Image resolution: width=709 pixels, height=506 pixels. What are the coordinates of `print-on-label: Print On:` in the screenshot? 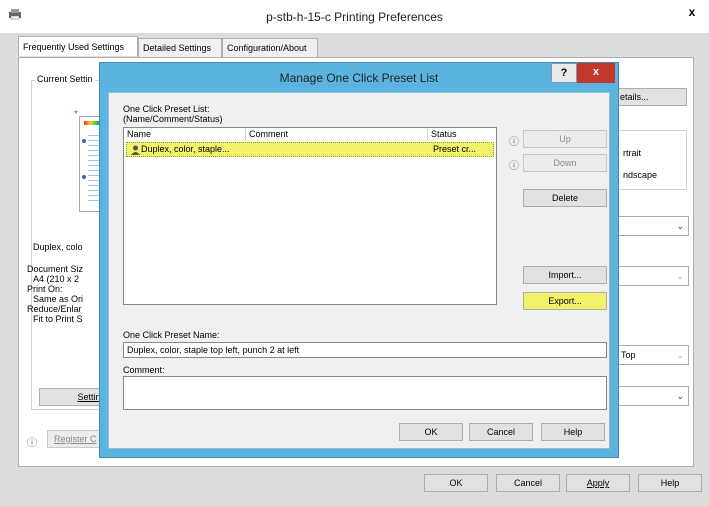 It's located at (45, 289).